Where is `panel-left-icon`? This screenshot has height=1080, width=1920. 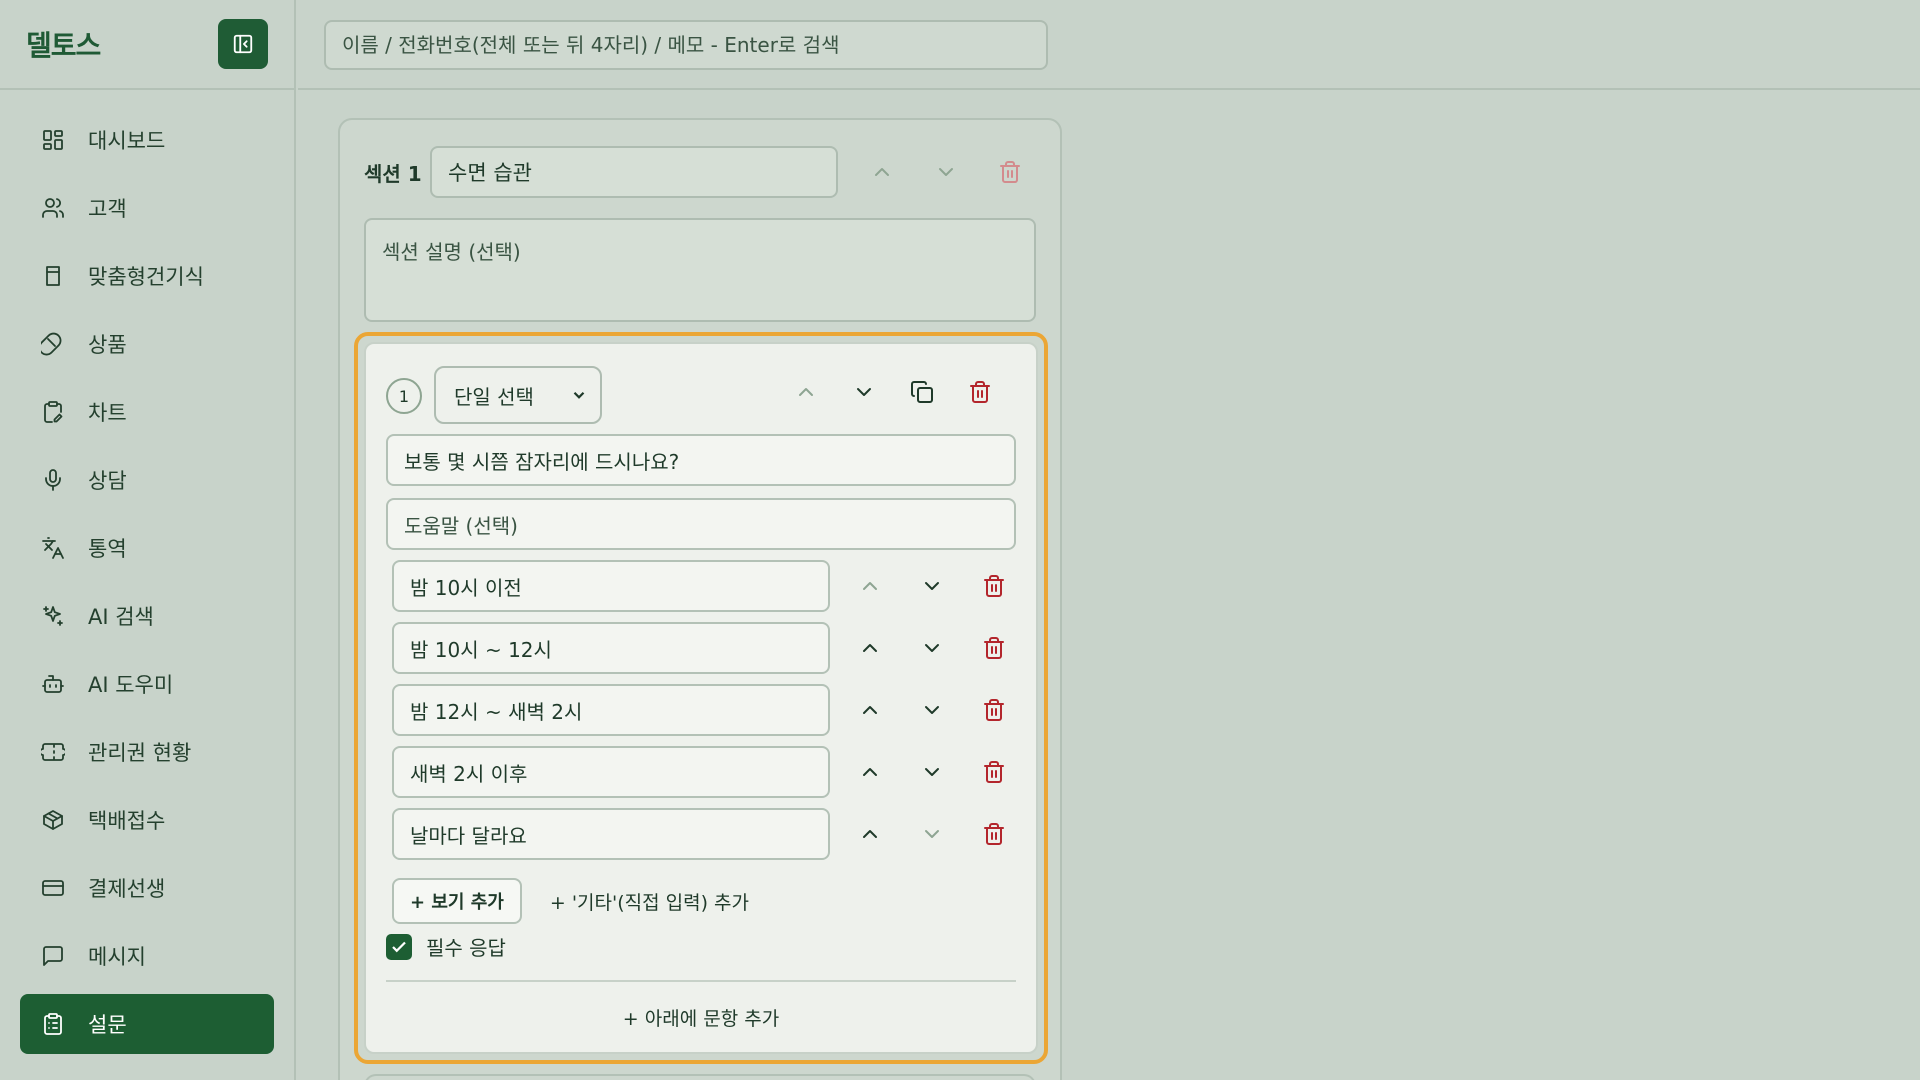
panel-left-icon is located at coordinates (243, 44).